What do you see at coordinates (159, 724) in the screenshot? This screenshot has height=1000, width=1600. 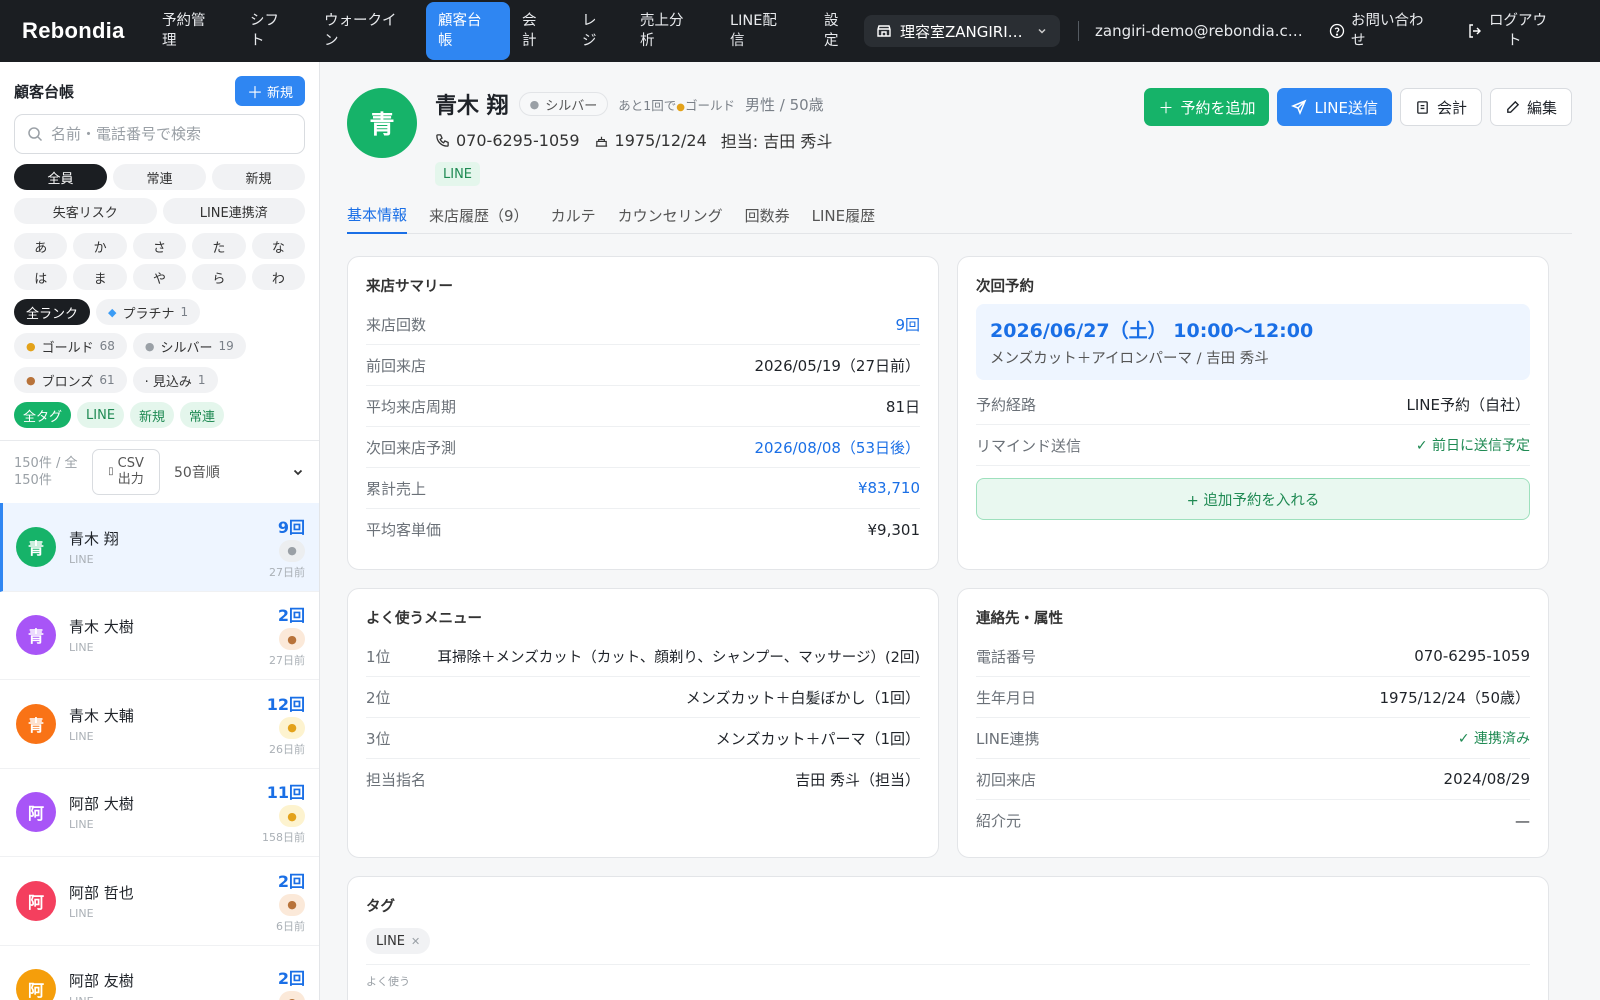 I see `customer-row: 青 青木 大輔 LINE 12回 ● 26日前` at bounding box center [159, 724].